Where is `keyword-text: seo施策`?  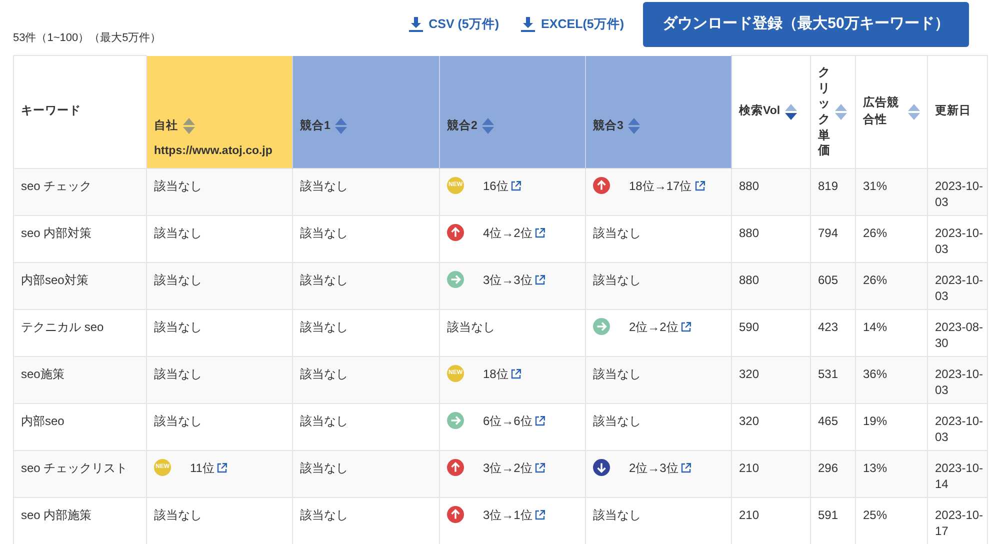
keyword-text: seo施策 is located at coordinates (42, 374).